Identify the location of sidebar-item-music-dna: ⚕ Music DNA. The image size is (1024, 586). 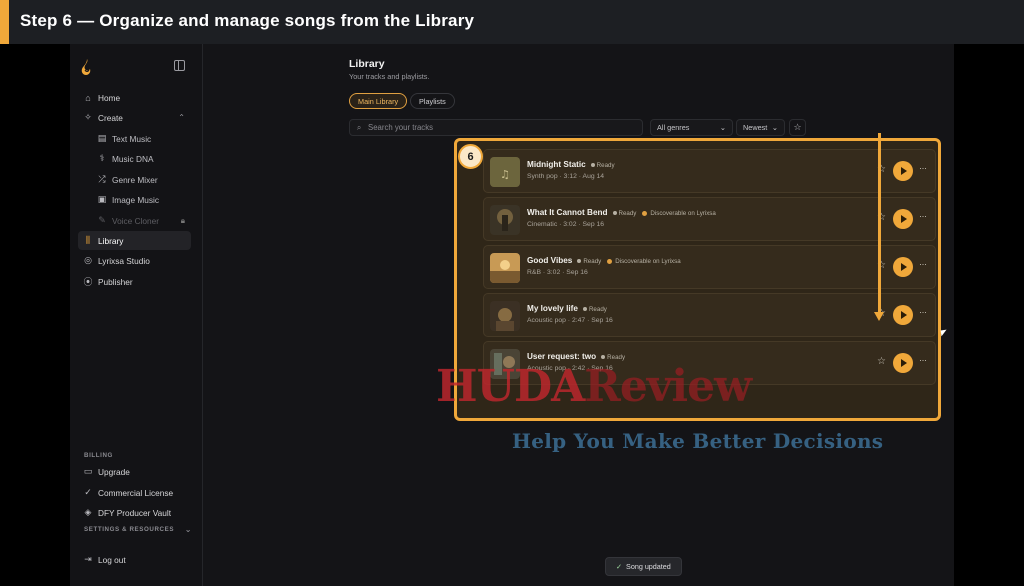
(141, 158).